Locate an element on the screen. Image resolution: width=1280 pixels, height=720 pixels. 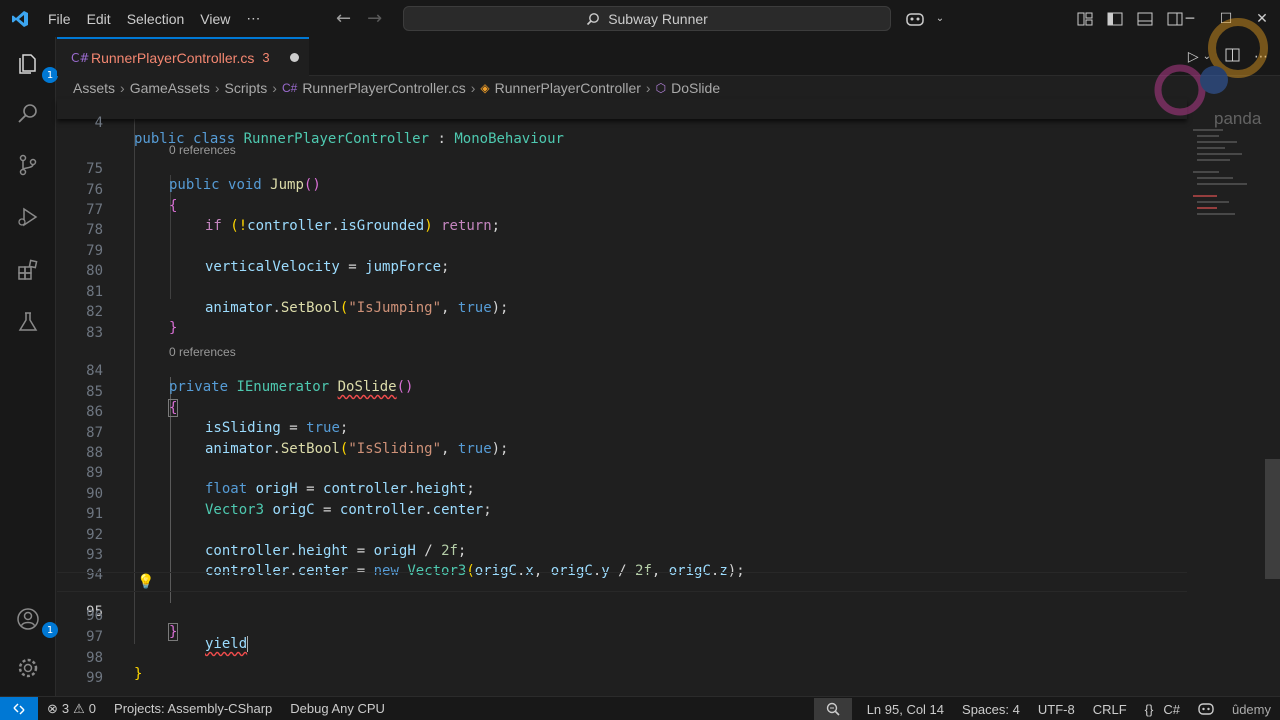
menu-bar: File Edit Selection View ⋯ is located at coordinates (154, 18).